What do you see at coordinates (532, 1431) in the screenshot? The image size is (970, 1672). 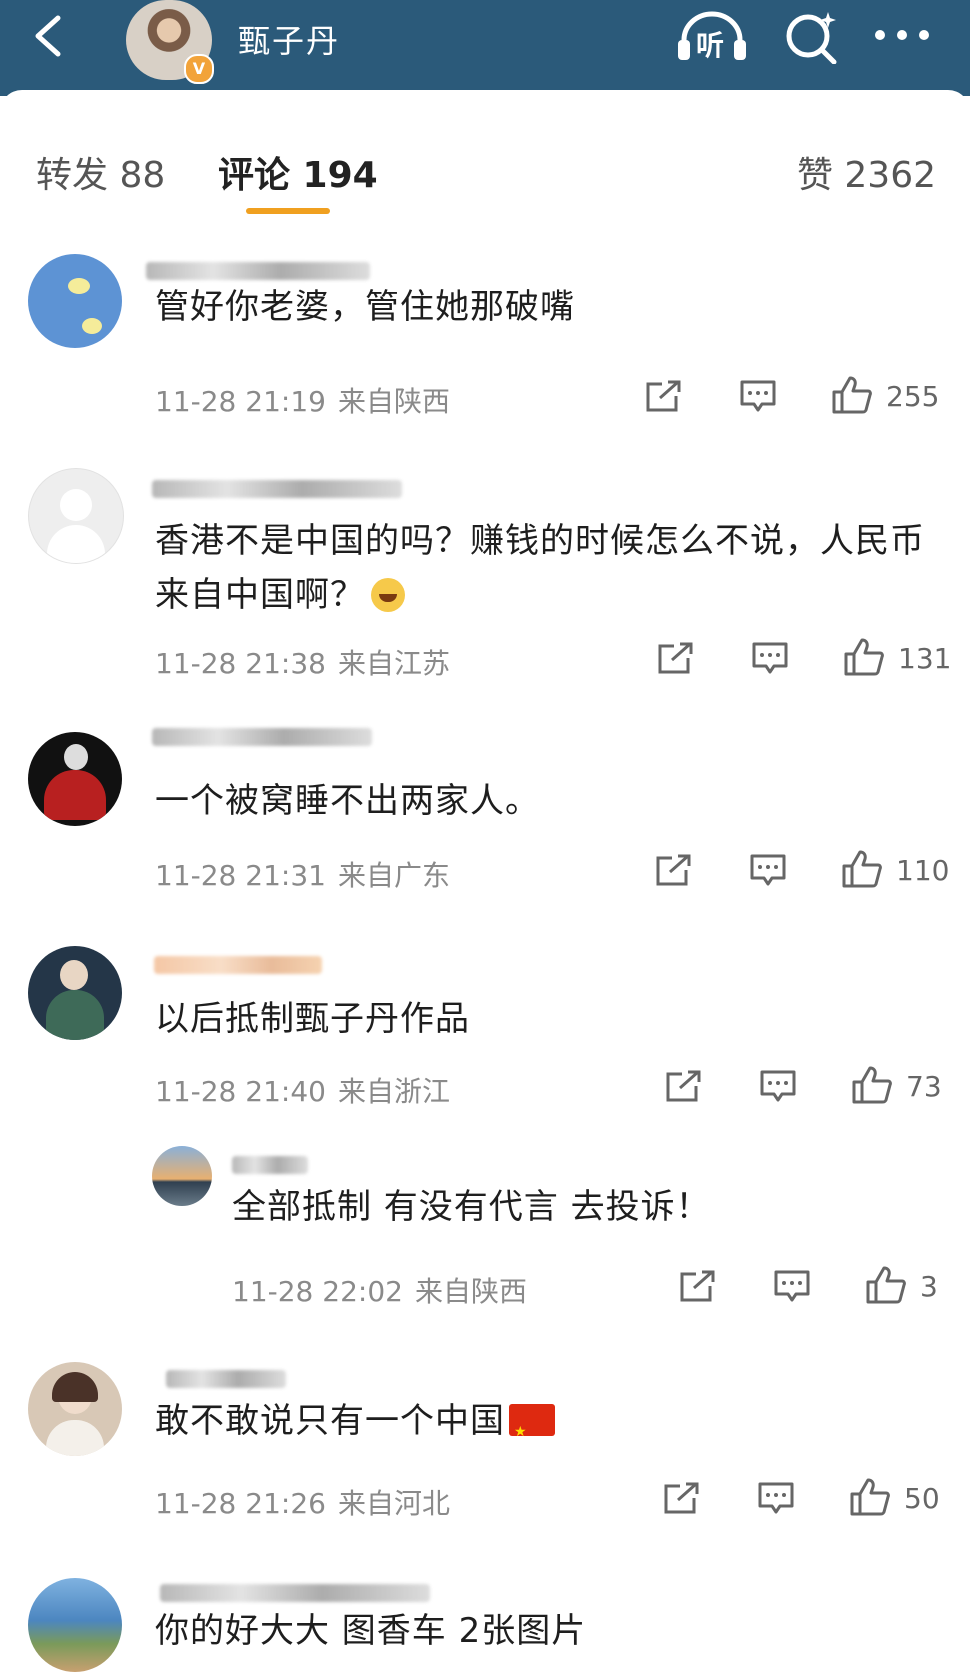 I see `china-flag-icon` at bounding box center [532, 1431].